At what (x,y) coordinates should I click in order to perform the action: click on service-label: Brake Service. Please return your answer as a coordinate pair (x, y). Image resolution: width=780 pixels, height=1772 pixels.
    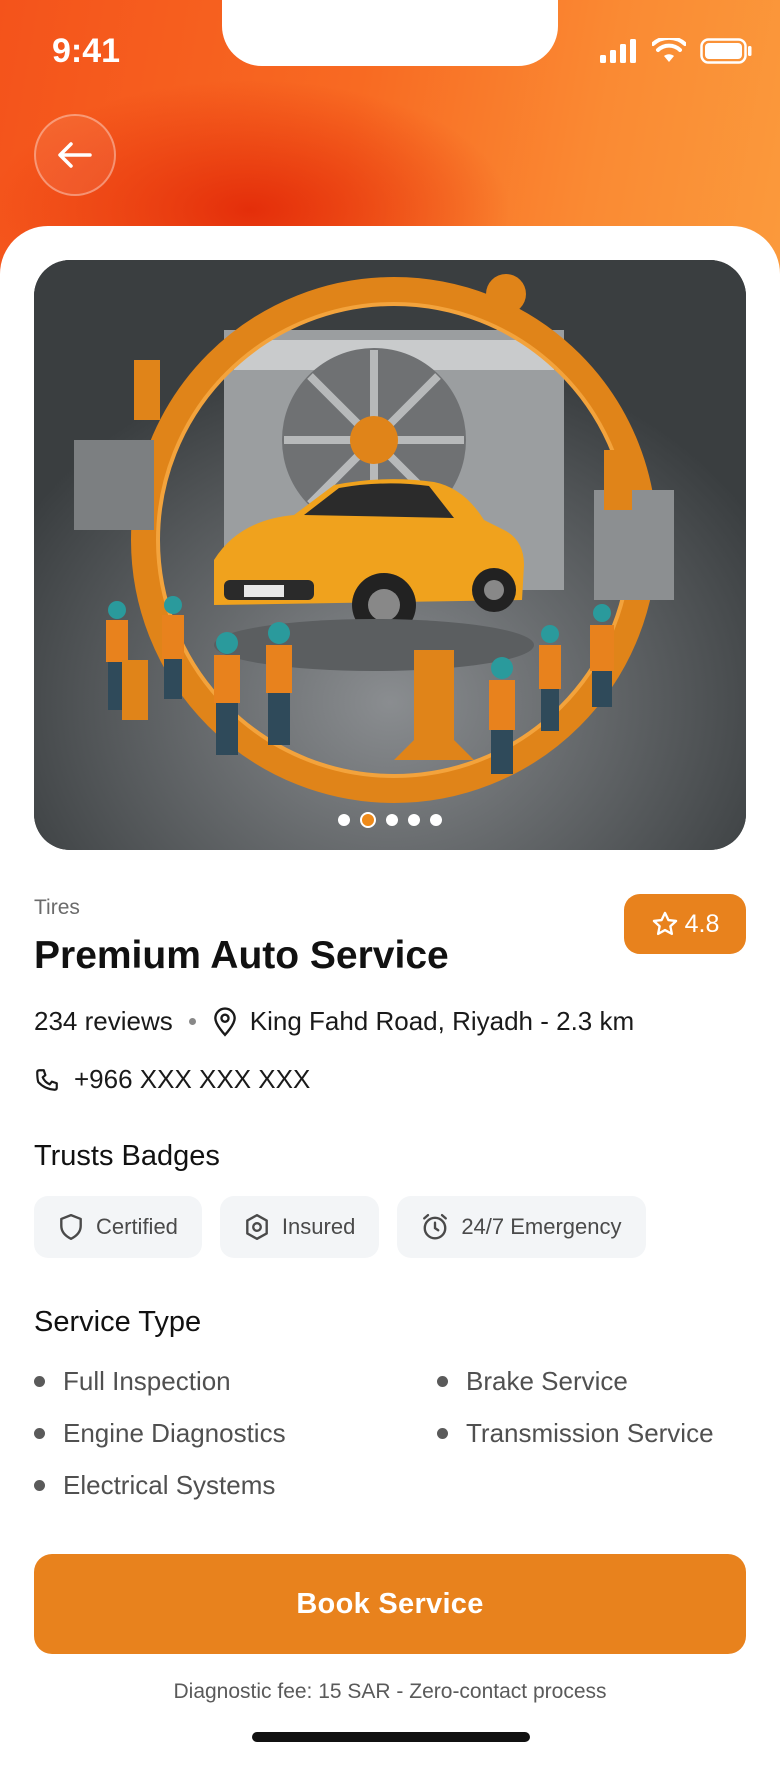
    Looking at the image, I should click on (547, 1381).